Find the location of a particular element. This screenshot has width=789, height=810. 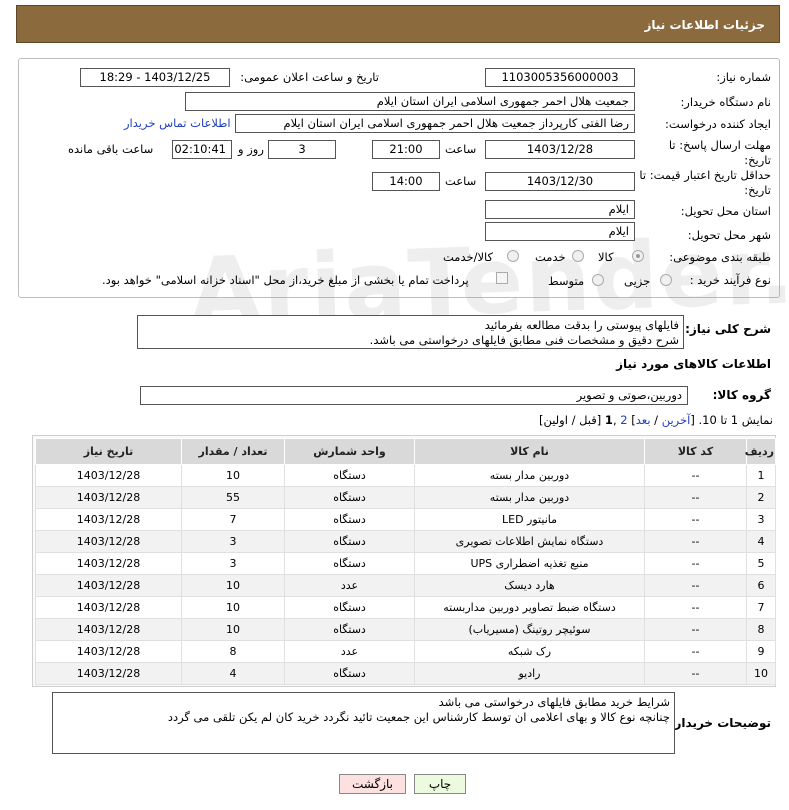

goods-group-label: گروه کالا: is located at coordinates (741, 395).